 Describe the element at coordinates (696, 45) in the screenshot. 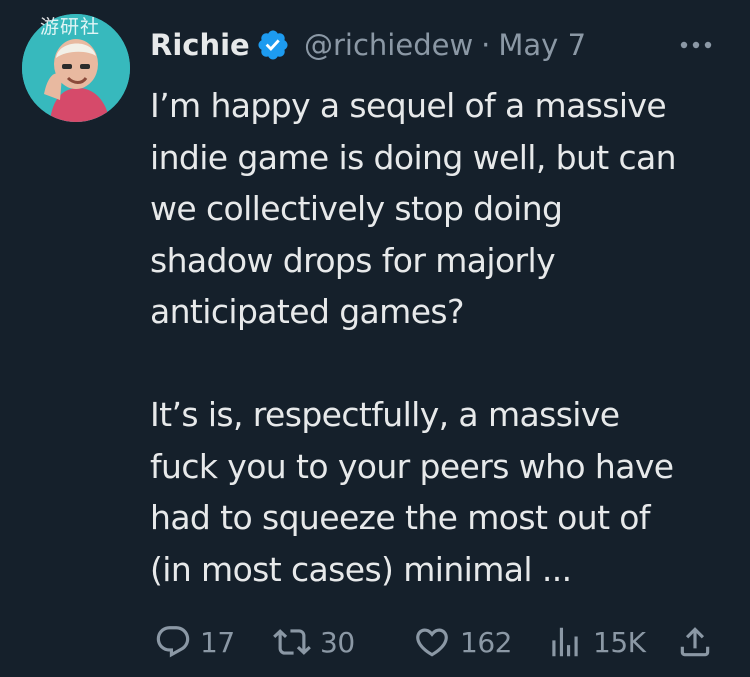

I see `more-icon` at that location.